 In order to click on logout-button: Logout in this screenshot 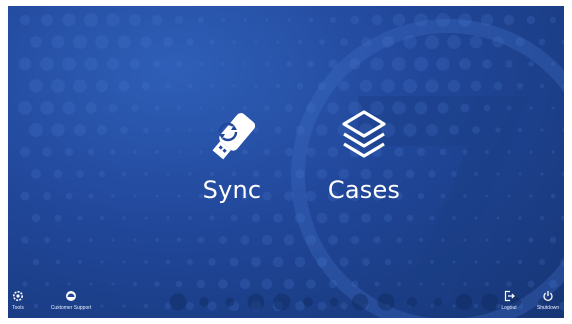, I will do `click(509, 301)`.